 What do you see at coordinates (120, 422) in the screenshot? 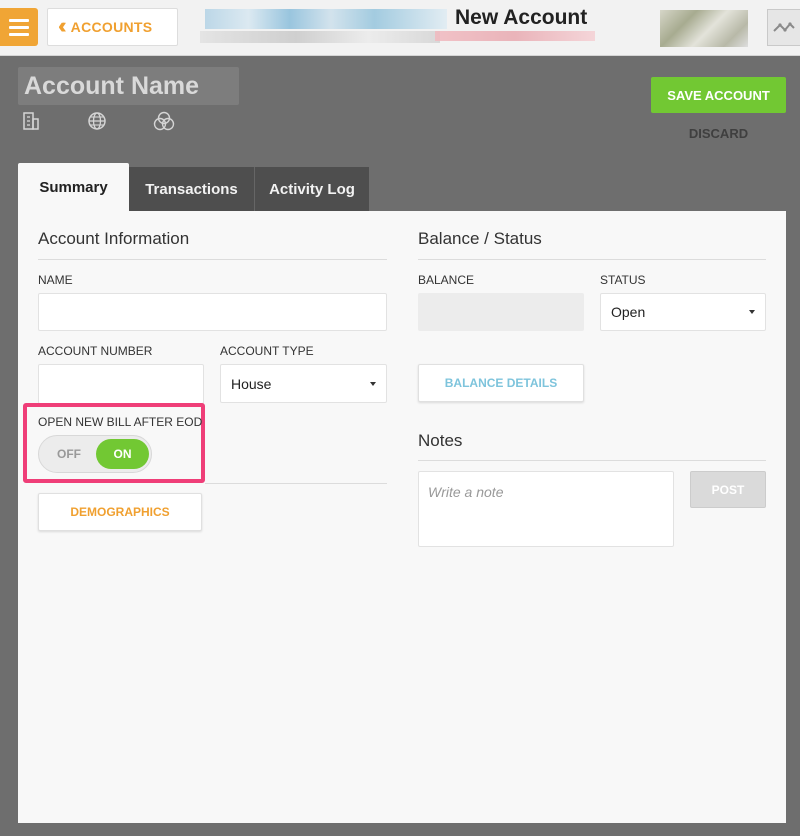
I see `open-new-bill-label: OPEN NEW BILL AFTER EOD` at bounding box center [120, 422].